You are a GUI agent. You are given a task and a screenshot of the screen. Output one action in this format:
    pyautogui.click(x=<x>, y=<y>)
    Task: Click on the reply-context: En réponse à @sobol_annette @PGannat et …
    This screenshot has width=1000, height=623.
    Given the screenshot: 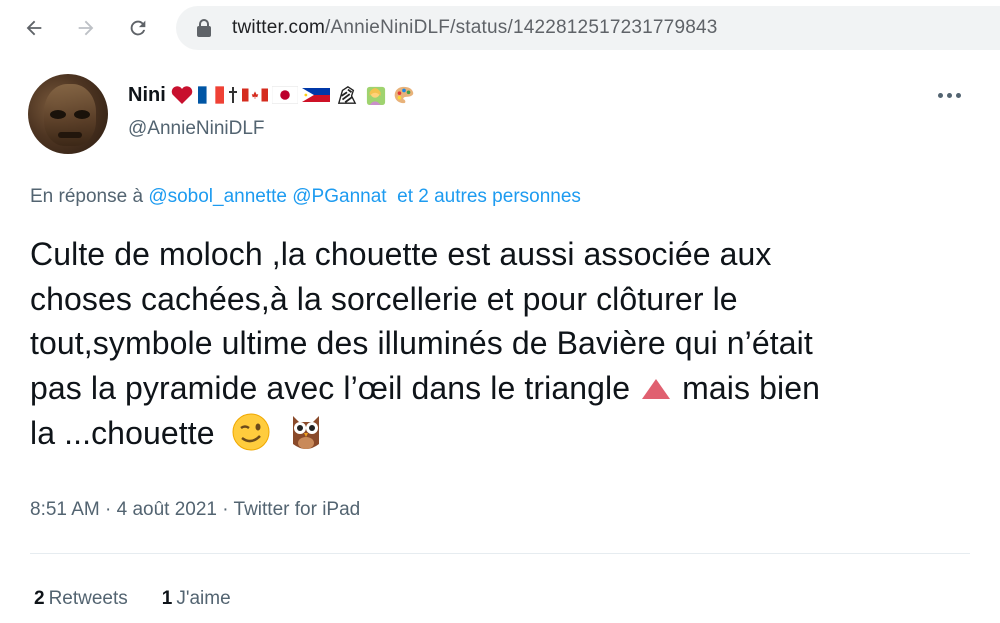 What is the action you would take?
    pyautogui.click(x=305, y=197)
    